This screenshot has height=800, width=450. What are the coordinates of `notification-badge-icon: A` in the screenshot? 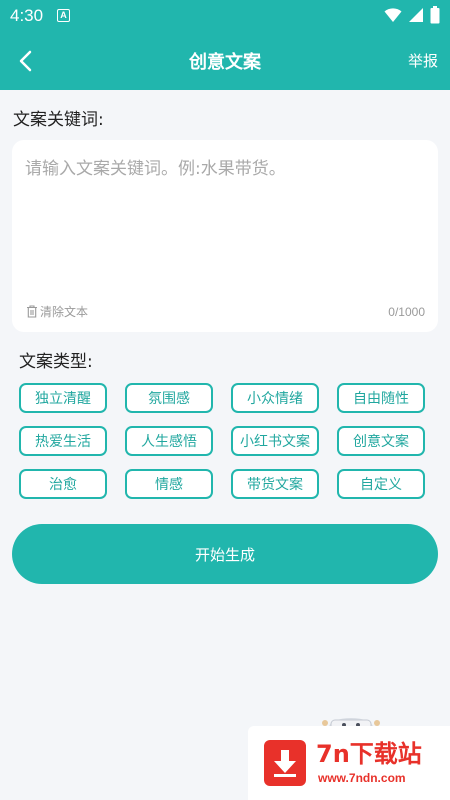 It's located at (63, 15).